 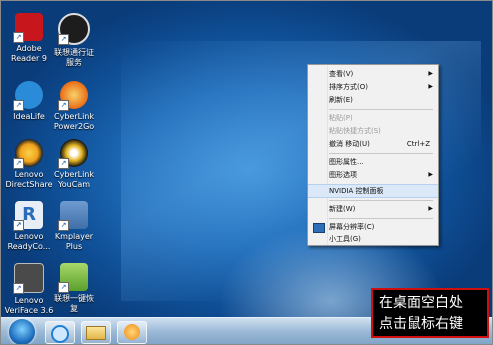 I want to click on readycomm-icon: R ↗, so click(x=28, y=216).